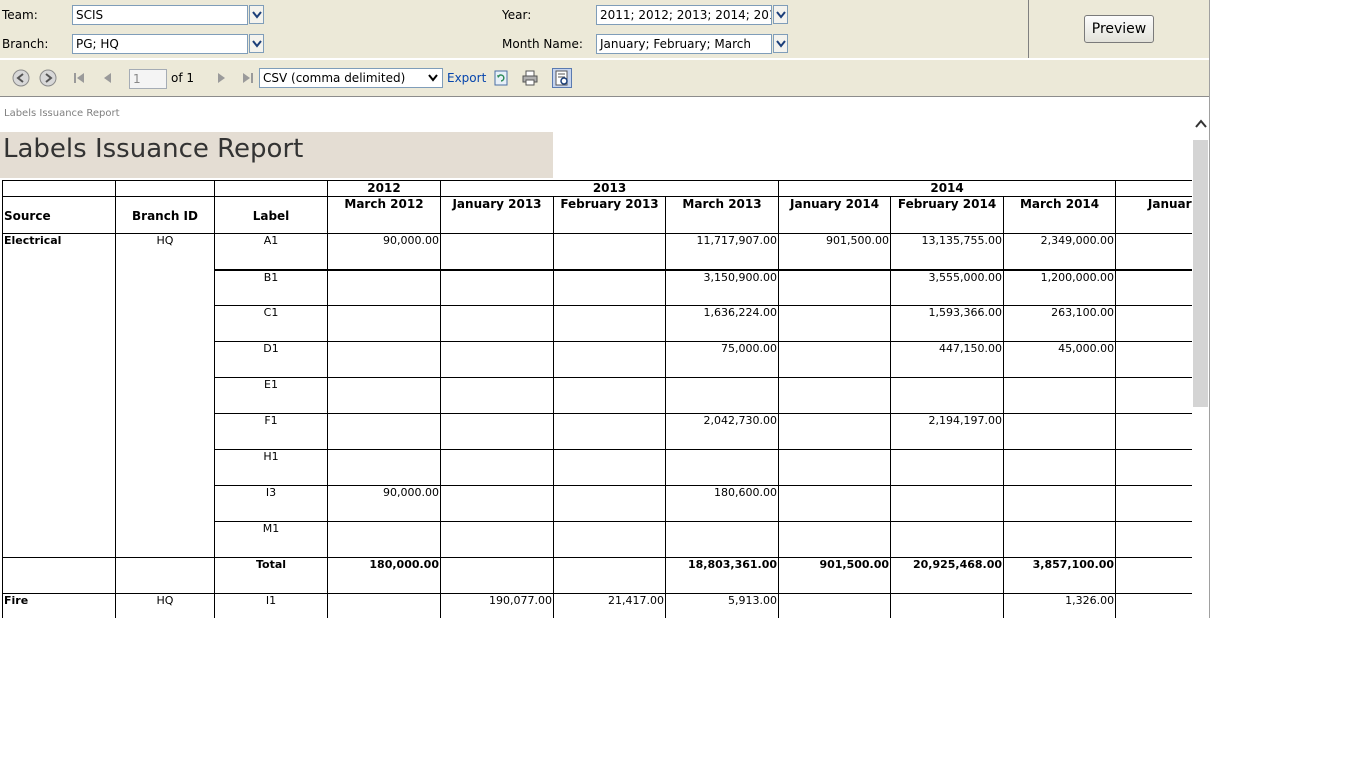 This screenshot has width=1366, height=768. I want to click on column-header-month: February 2013, so click(609, 215).